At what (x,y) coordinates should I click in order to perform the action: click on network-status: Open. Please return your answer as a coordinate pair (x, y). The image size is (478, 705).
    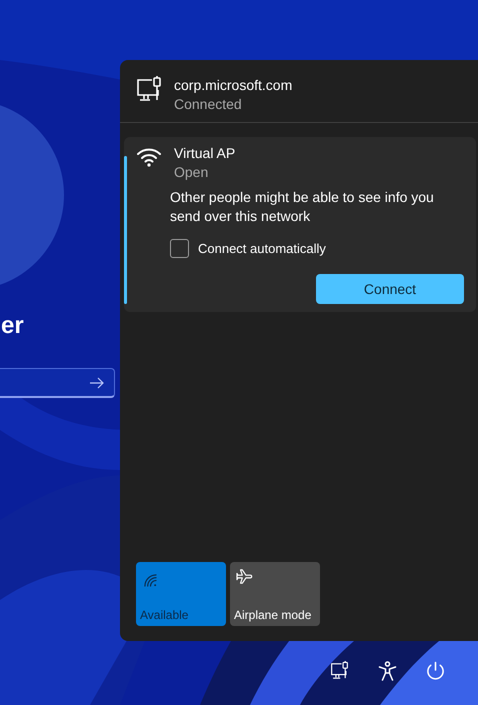
    Looking at the image, I should click on (192, 172).